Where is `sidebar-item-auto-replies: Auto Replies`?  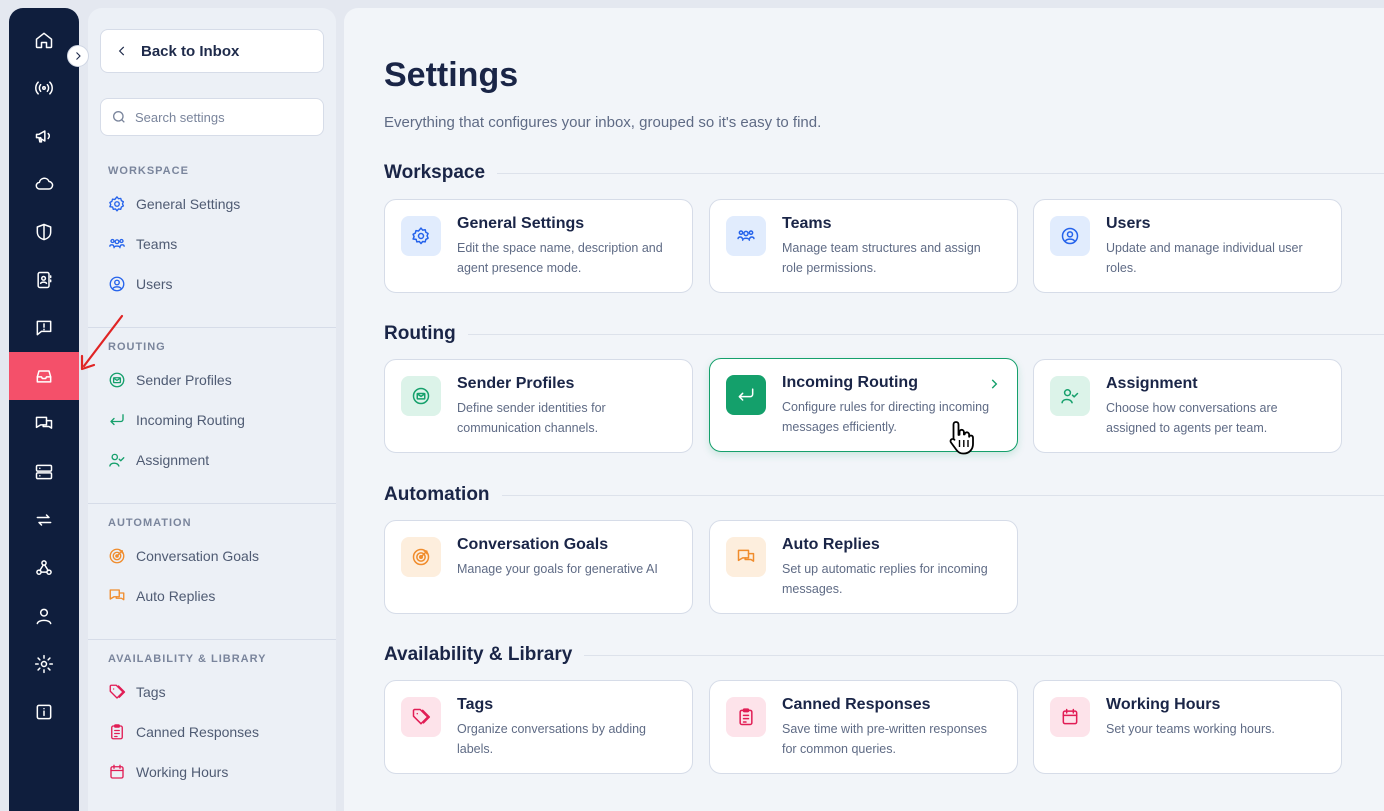 sidebar-item-auto-replies: Auto Replies is located at coordinates (161, 596).